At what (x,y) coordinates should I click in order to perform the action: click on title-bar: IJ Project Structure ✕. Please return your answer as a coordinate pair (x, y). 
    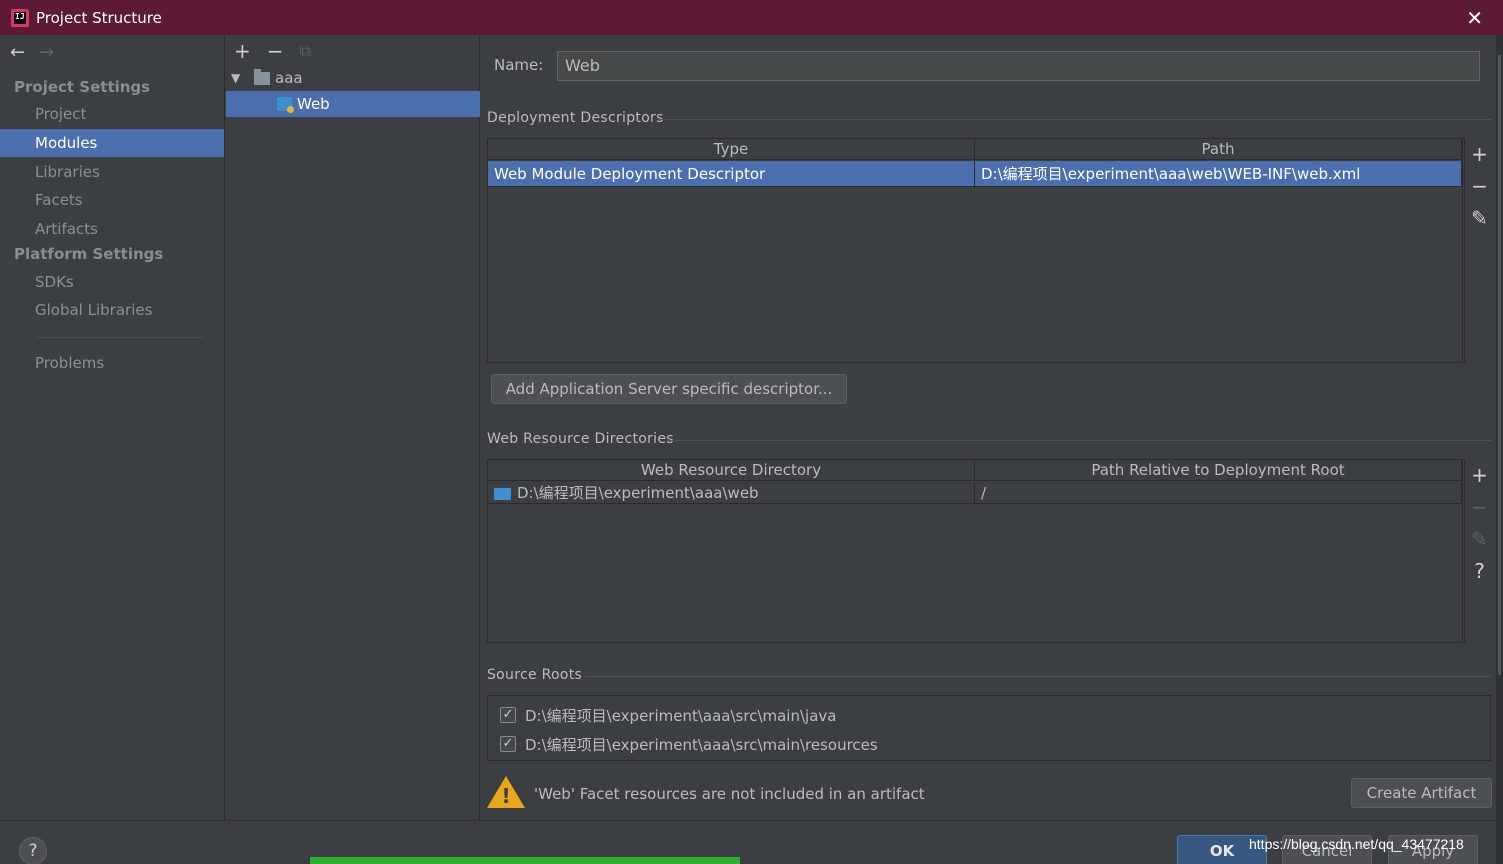
    Looking at the image, I should click on (751, 17).